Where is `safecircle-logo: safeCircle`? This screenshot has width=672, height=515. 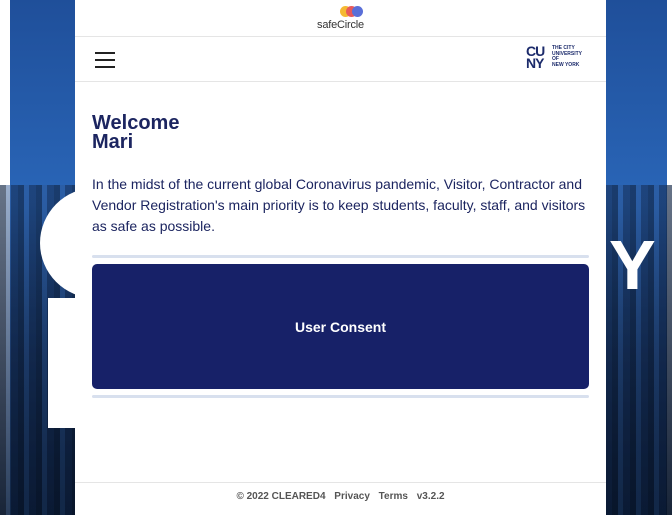 safecircle-logo: safeCircle is located at coordinates (340, 18).